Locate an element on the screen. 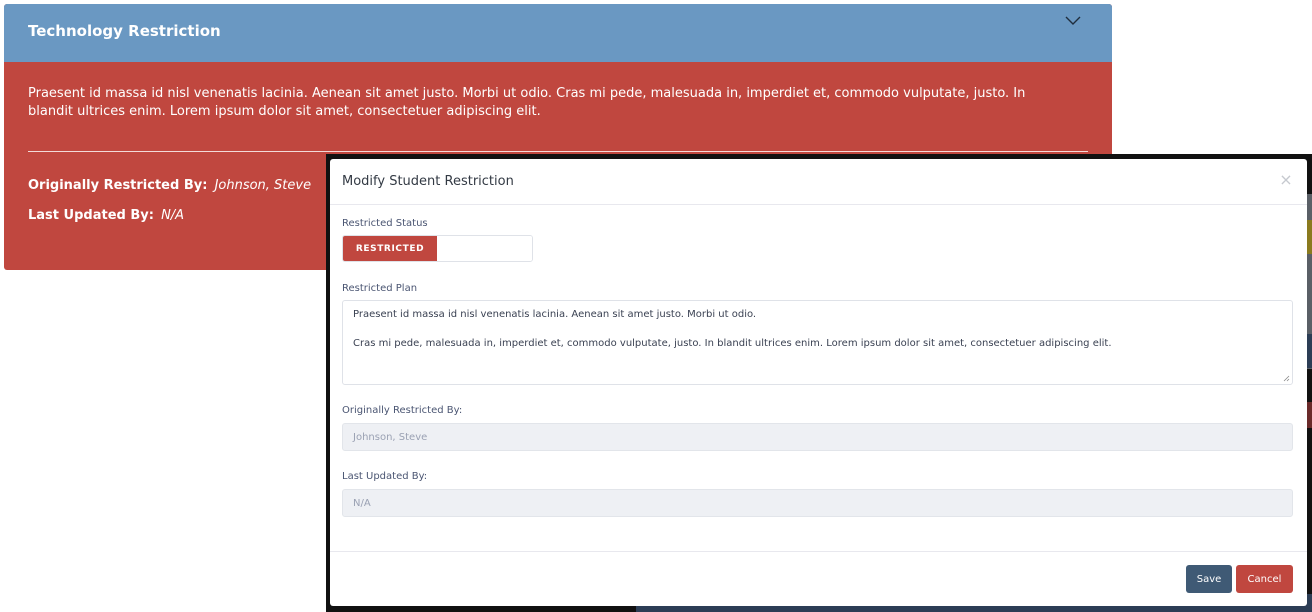  cancel-button: Cancel is located at coordinates (1264, 579).